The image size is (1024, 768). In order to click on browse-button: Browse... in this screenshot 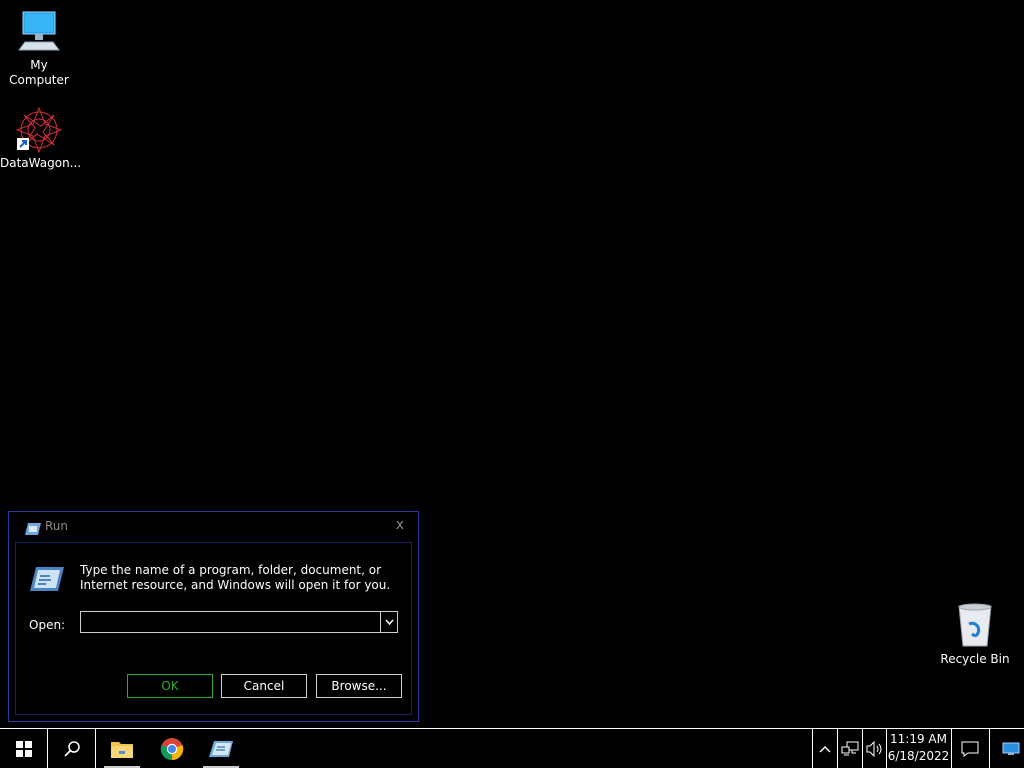, I will do `click(359, 686)`.